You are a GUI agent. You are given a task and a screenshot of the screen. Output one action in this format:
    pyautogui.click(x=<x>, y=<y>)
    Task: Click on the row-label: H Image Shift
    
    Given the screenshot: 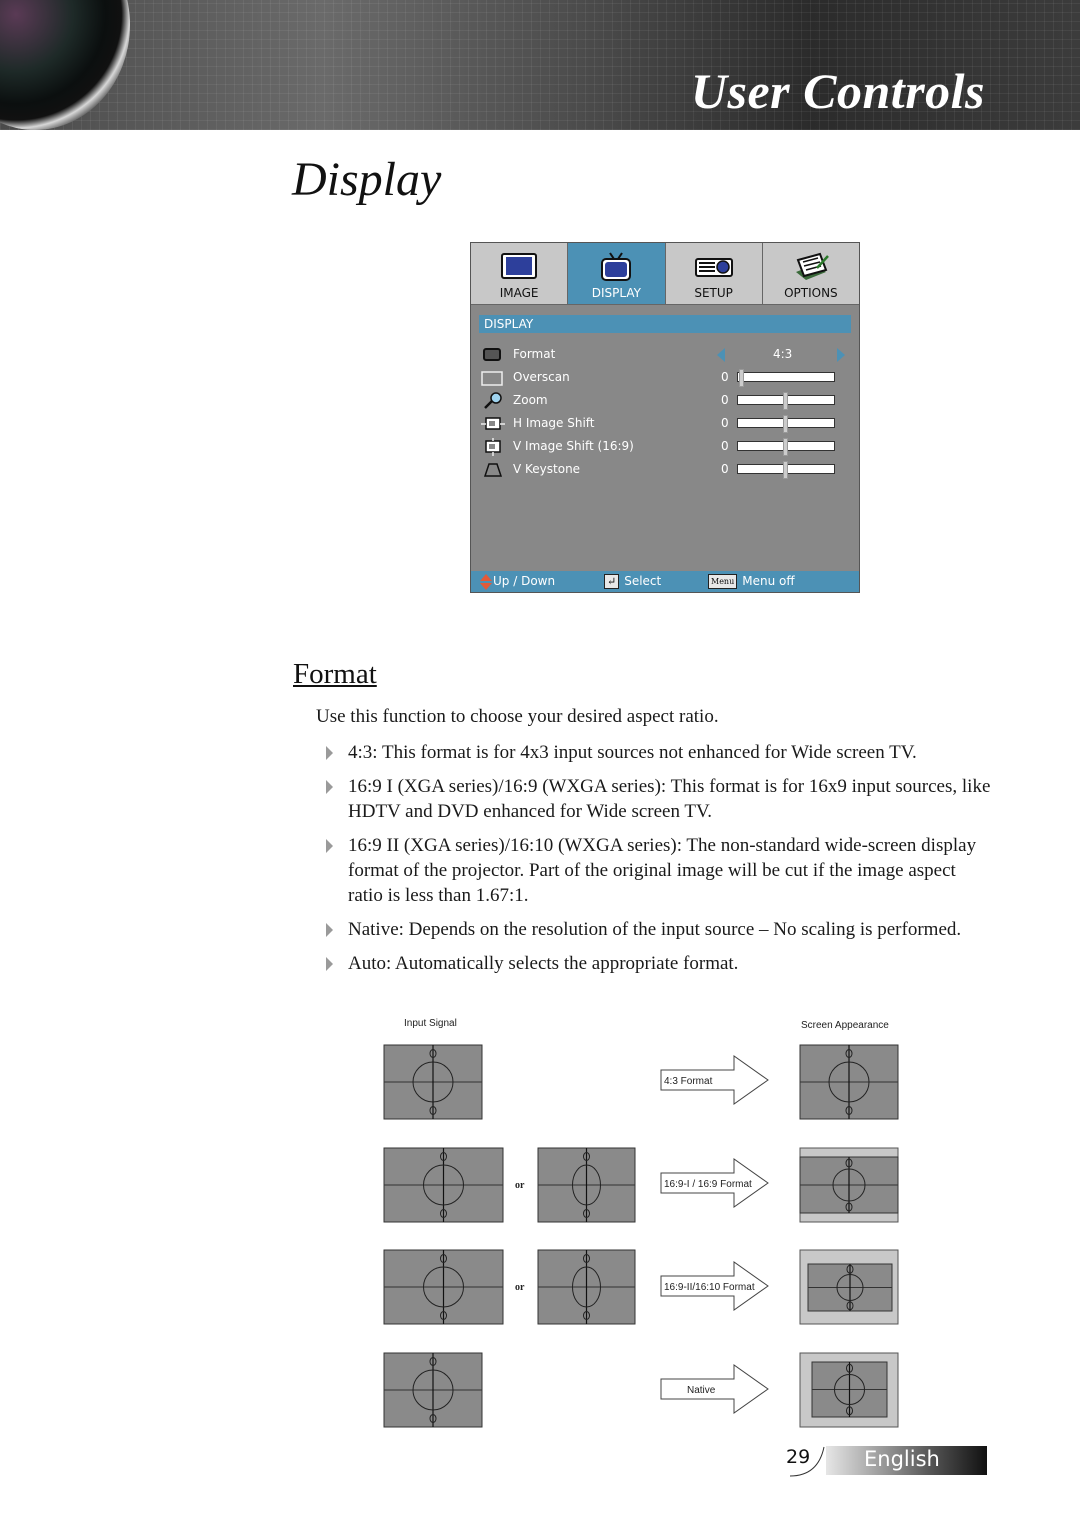 What is the action you would take?
    pyautogui.click(x=554, y=423)
    